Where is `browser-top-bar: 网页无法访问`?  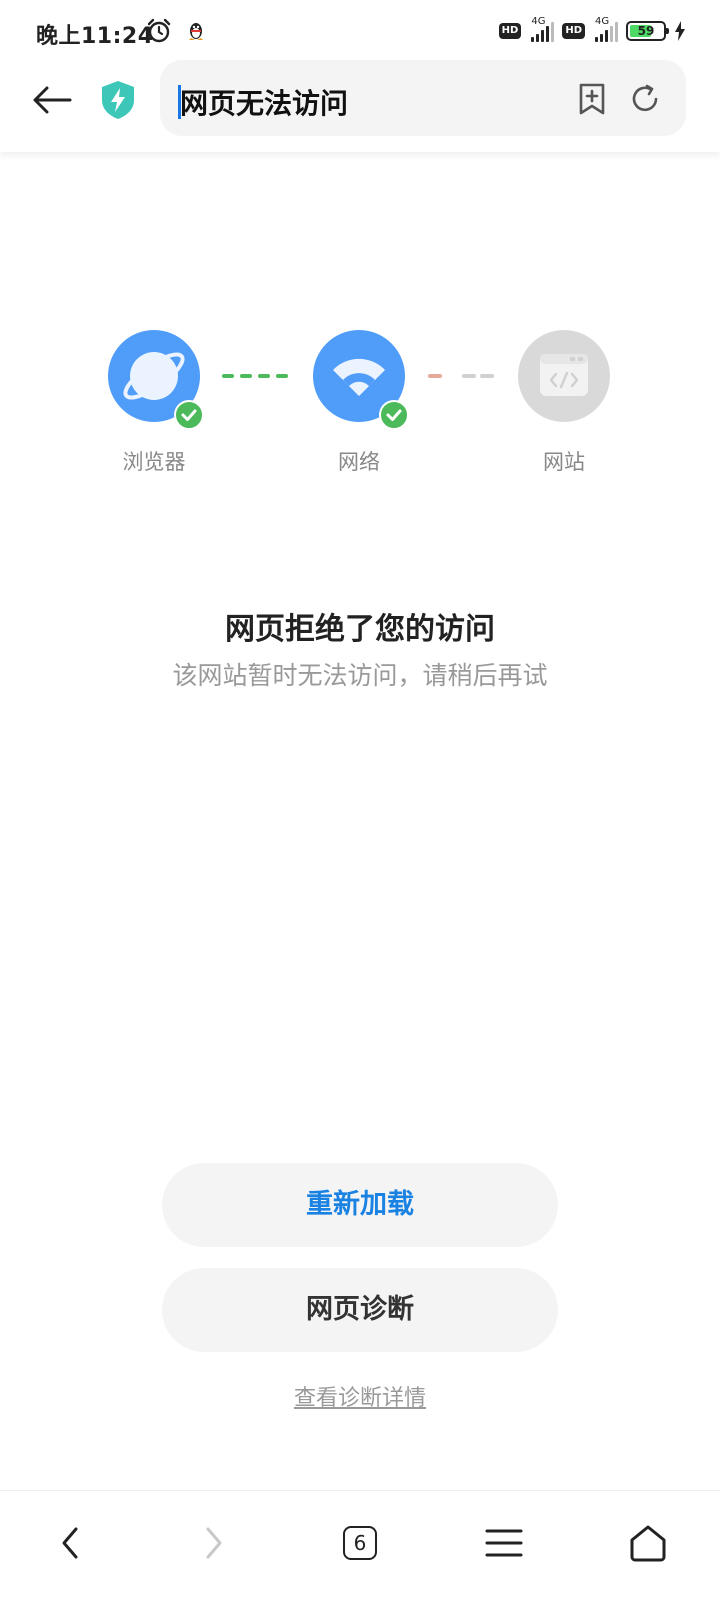
browser-top-bar: 网页无法访问 is located at coordinates (360, 106).